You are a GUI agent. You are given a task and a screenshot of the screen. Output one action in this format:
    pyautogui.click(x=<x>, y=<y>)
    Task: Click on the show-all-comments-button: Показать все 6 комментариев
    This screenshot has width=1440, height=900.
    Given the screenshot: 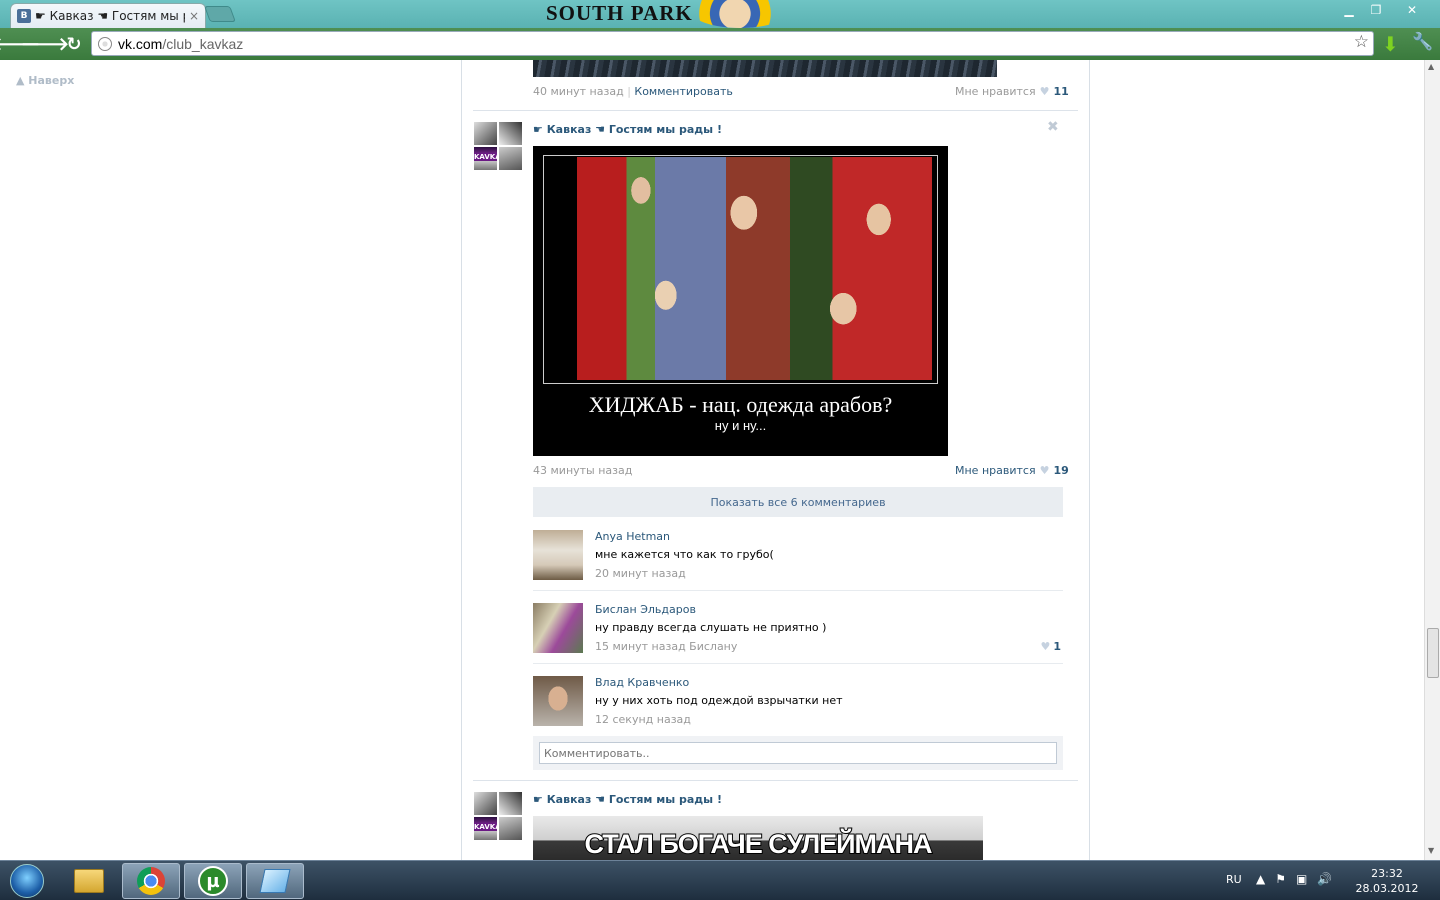 What is the action you would take?
    pyautogui.click(x=798, y=502)
    